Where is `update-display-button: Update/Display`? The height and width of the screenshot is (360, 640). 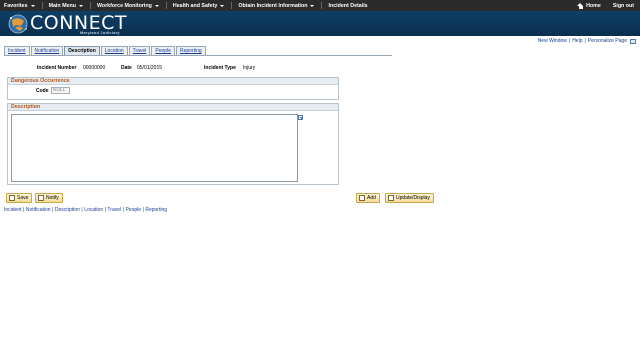 update-display-button: Update/Display is located at coordinates (409, 198).